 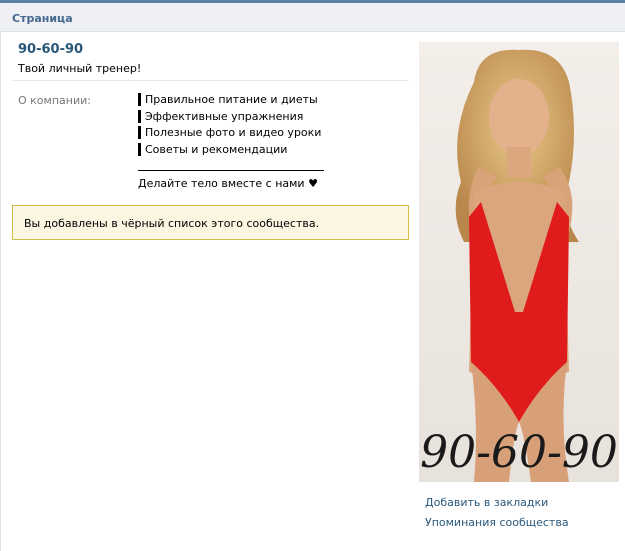 What do you see at coordinates (216, 149) in the screenshot?
I see `about-item-text: Советы и рекомендации` at bounding box center [216, 149].